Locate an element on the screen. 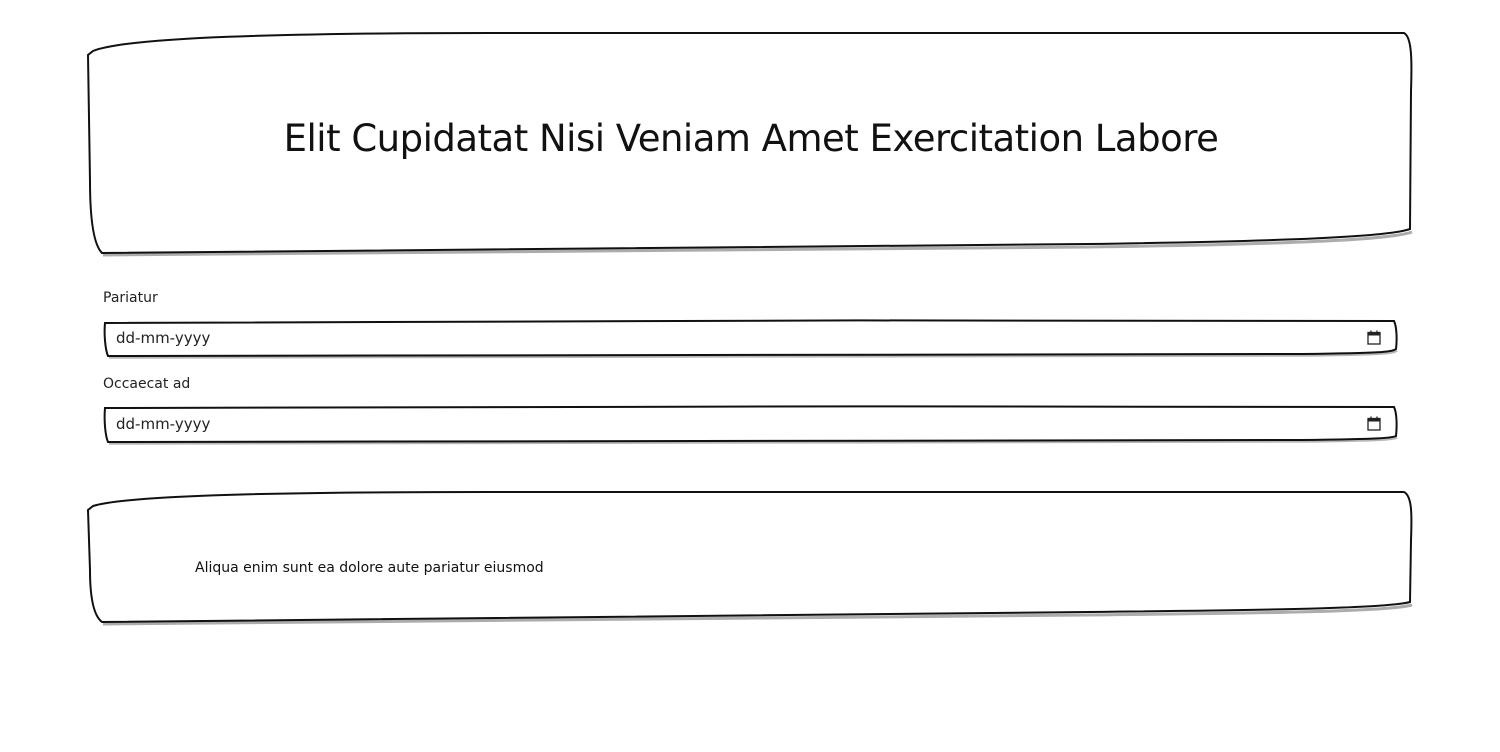 This screenshot has height=752, width=1500. pariatur-date-field is located at coordinates (750, 339).